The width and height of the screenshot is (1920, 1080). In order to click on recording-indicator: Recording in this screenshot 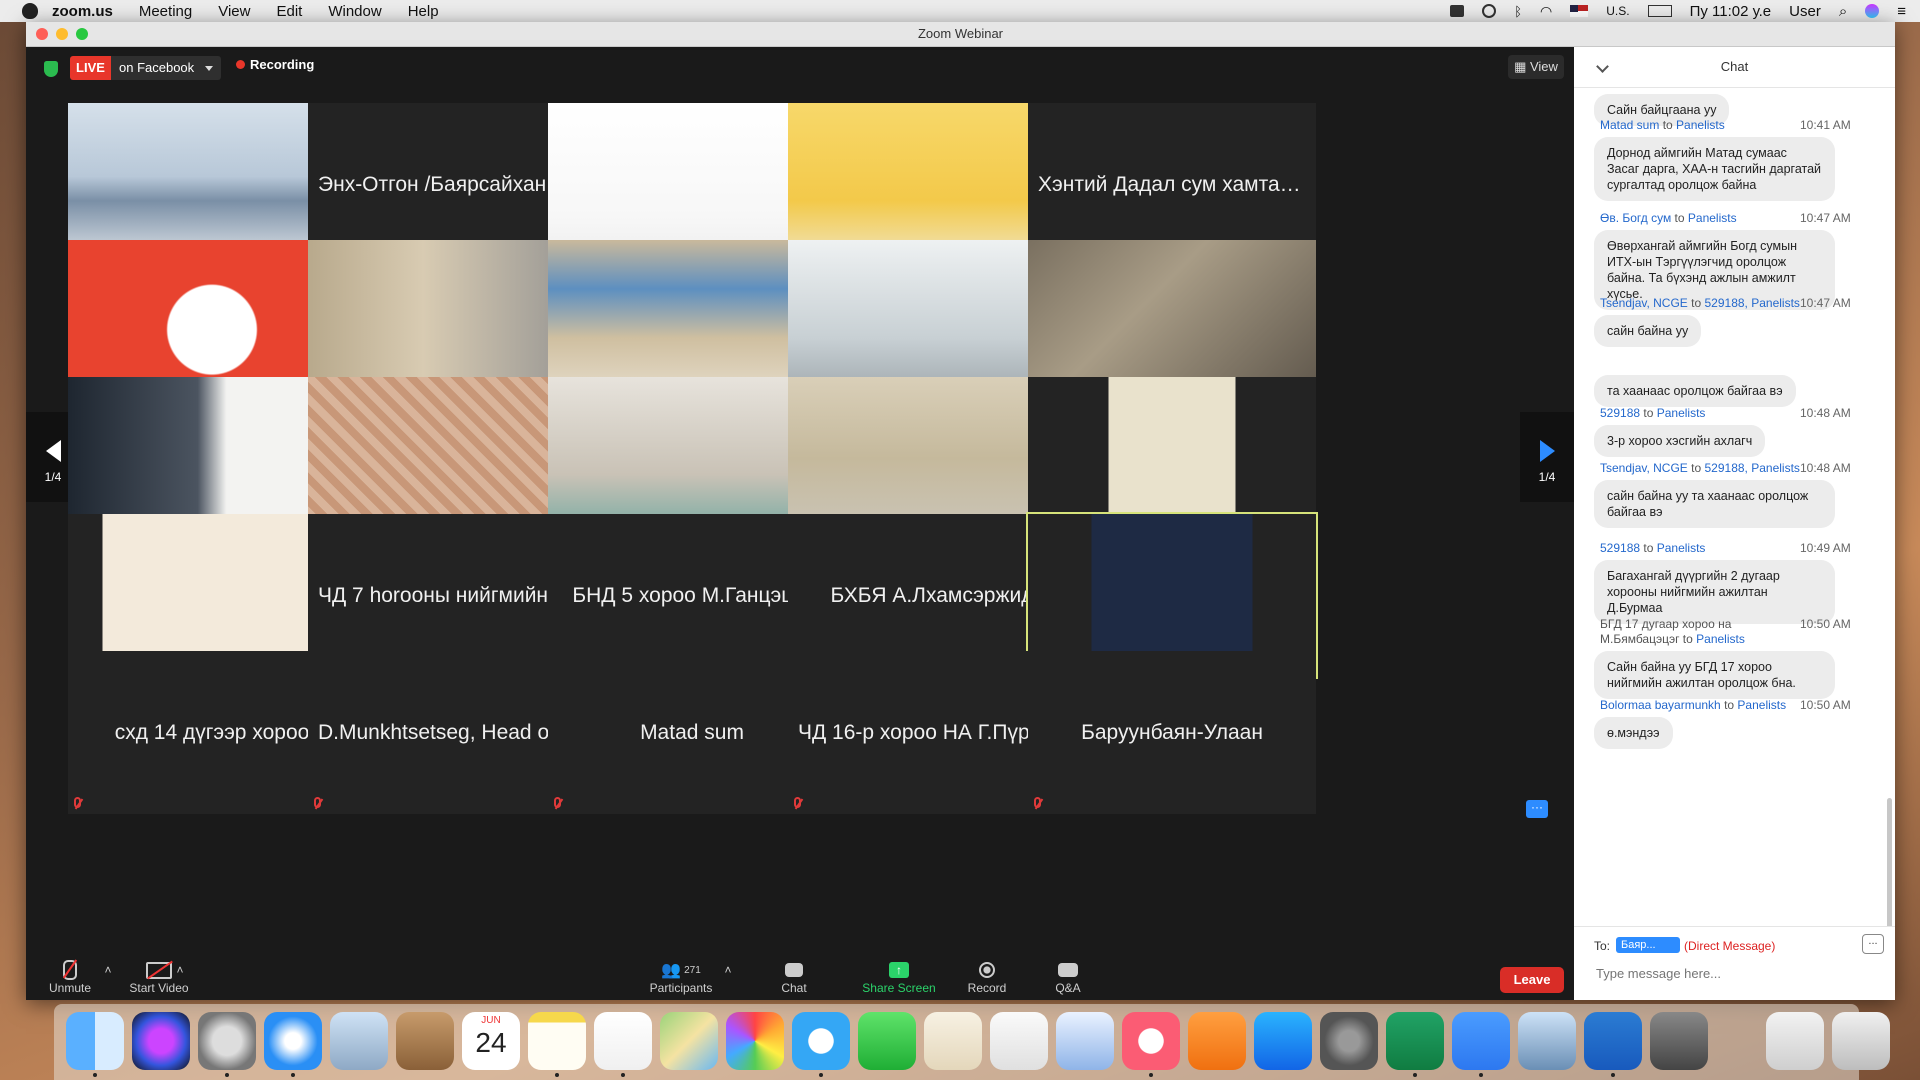, I will do `click(275, 64)`.